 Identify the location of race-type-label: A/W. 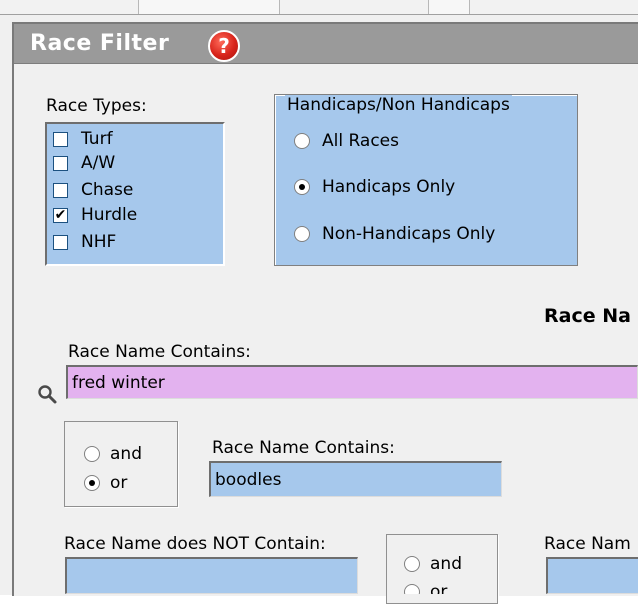
(98, 163).